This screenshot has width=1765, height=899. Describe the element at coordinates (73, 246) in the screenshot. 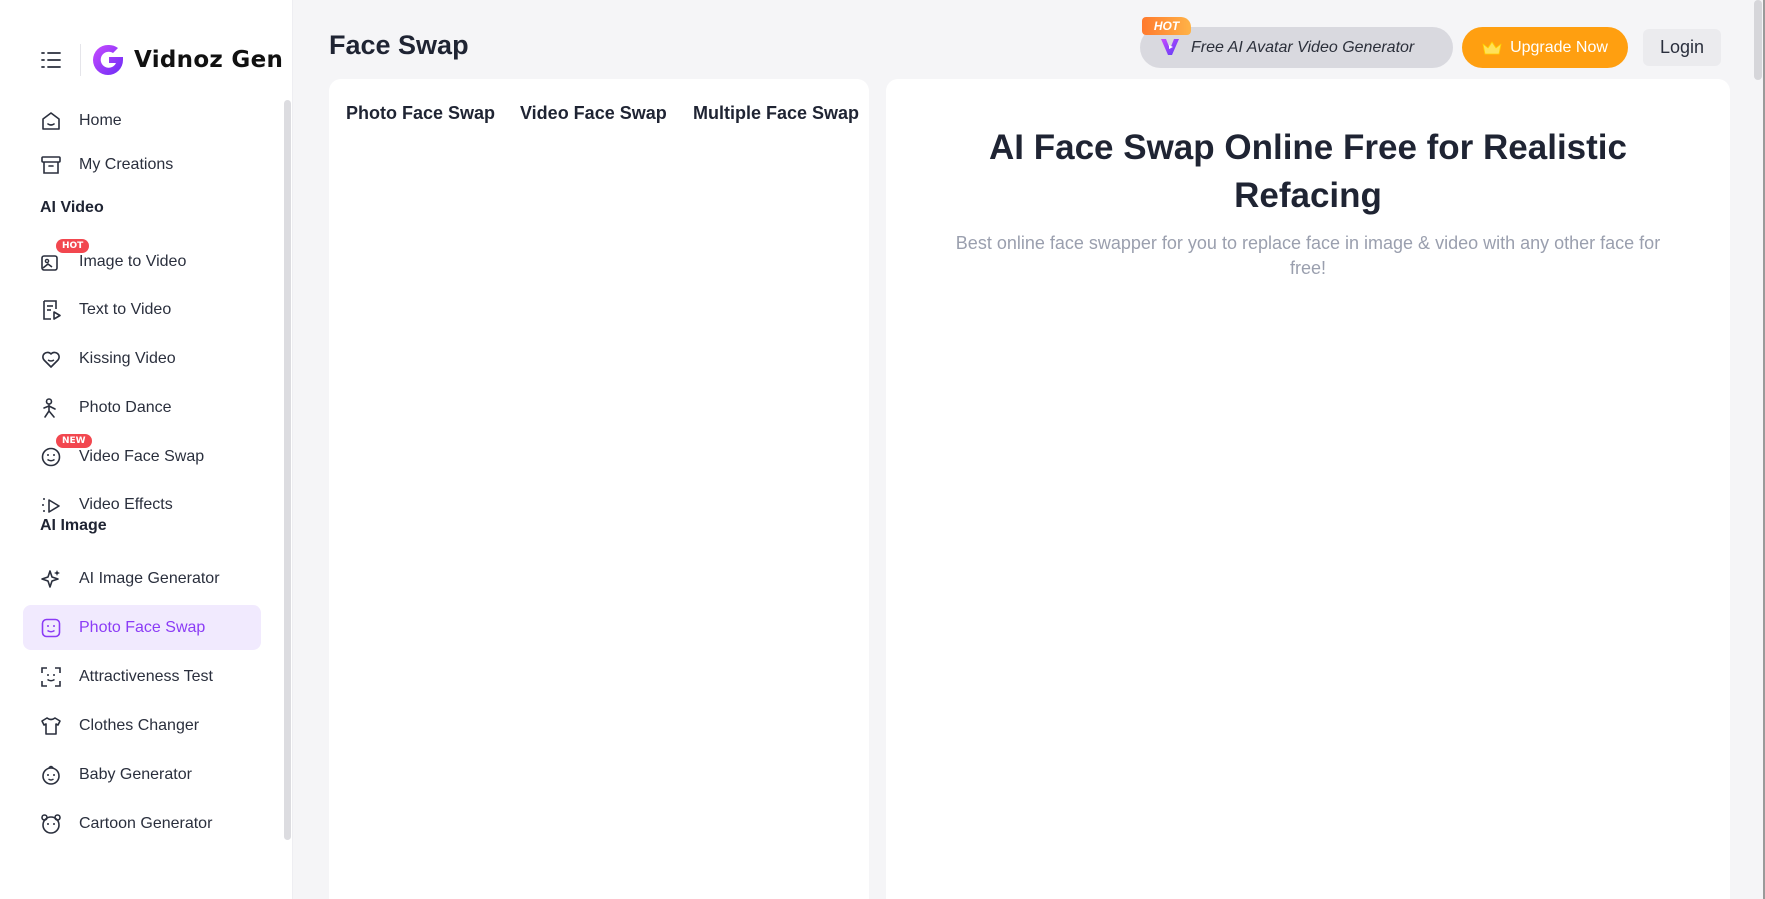

I see `hot-badge: HOT` at that location.